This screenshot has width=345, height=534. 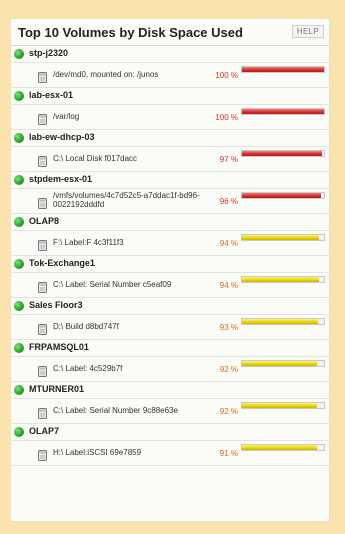 I want to click on volume-name-link: C:\ Local Disk f017dacc, so click(x=137, y=158).